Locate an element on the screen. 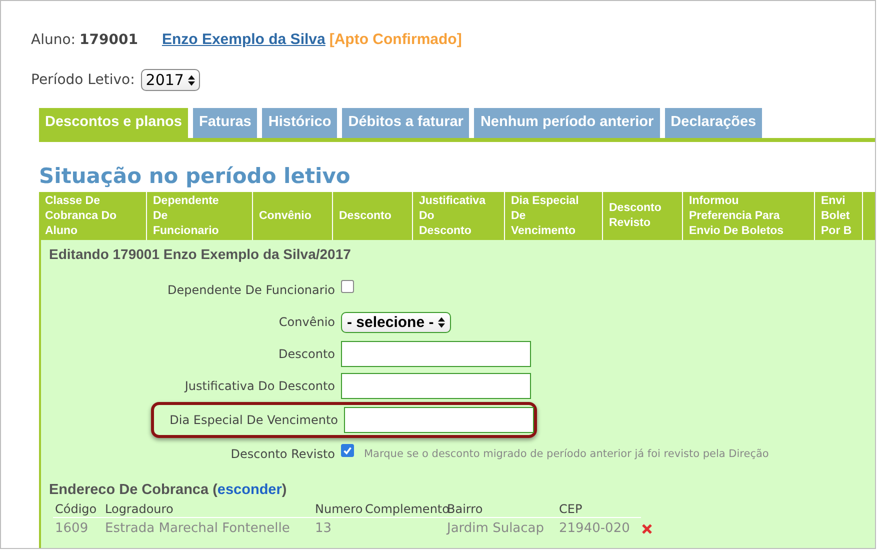 The height and width of the screenshot is (551, 882). student-status: [Apto Confirmado] is located at coordinates (395, 39).